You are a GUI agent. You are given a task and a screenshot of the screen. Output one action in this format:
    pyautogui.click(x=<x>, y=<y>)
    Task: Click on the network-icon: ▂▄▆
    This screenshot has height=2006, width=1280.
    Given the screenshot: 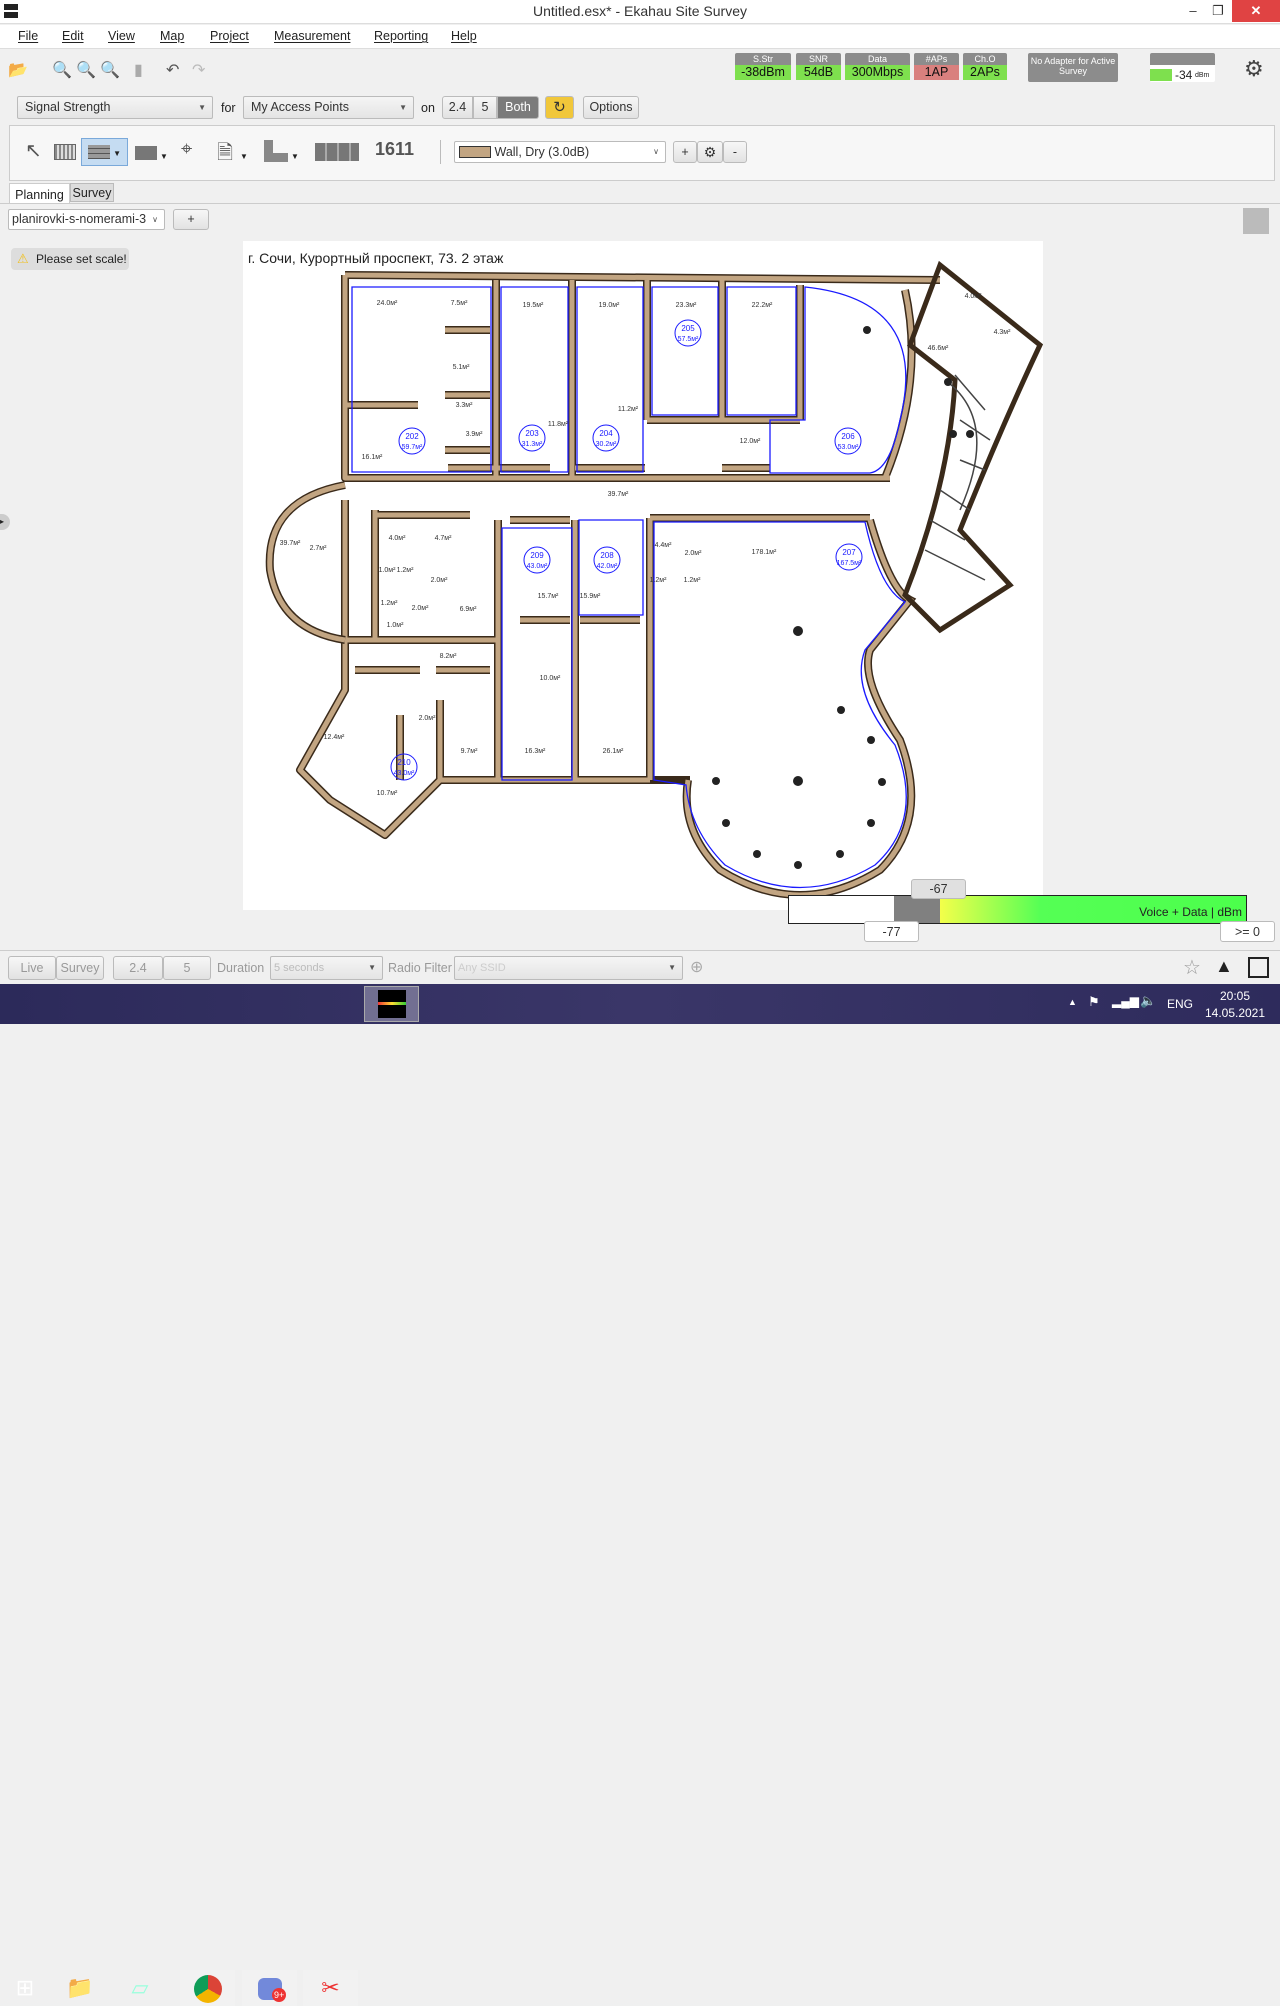 What is the action you would take?
    pyautogui.click(x=1125, y=1001)
    